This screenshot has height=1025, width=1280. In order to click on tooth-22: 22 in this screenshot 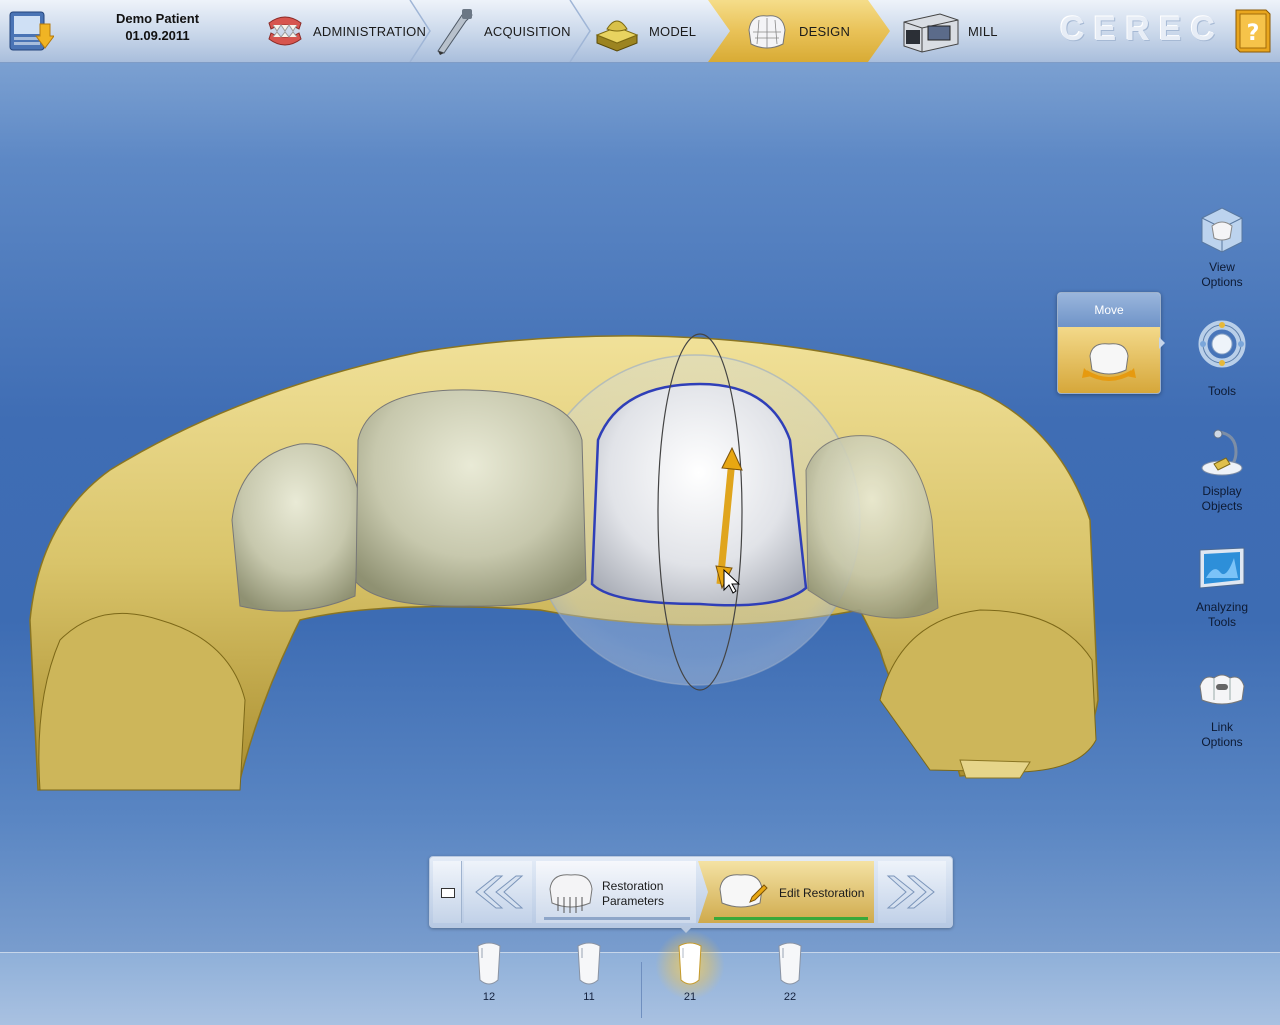, I will do `click(790, 971)`.